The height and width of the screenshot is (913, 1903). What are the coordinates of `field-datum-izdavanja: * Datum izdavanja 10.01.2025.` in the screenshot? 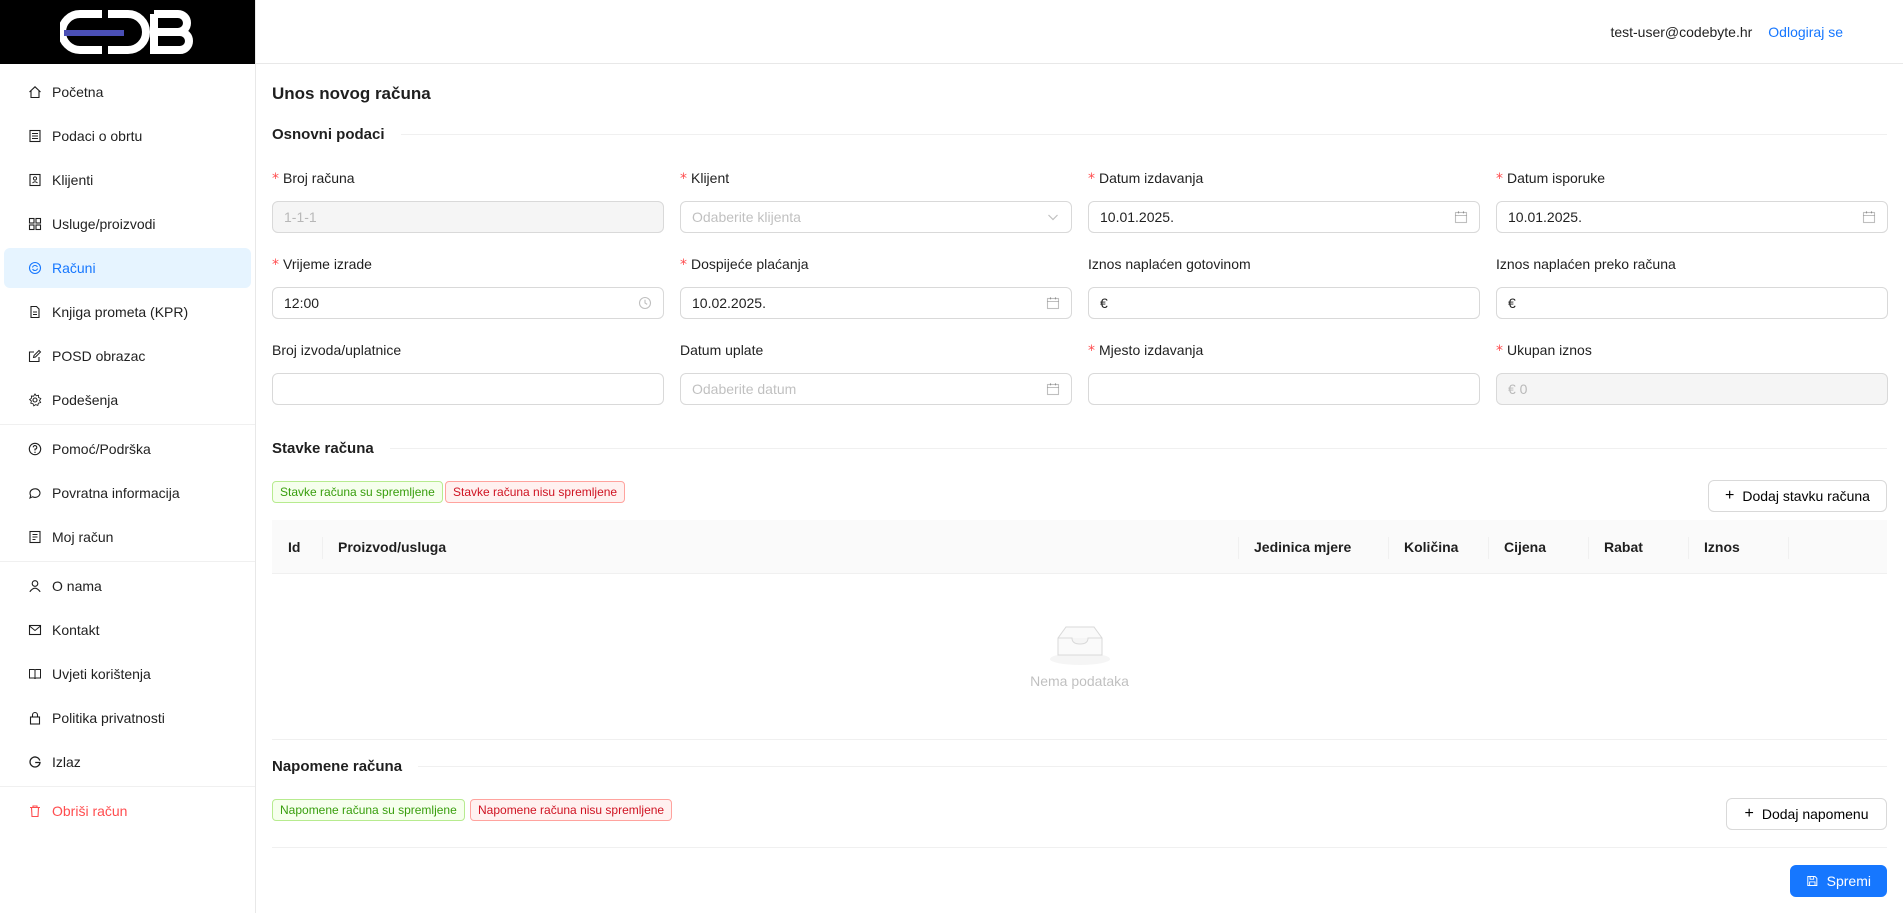 It's located at (1284, 200).